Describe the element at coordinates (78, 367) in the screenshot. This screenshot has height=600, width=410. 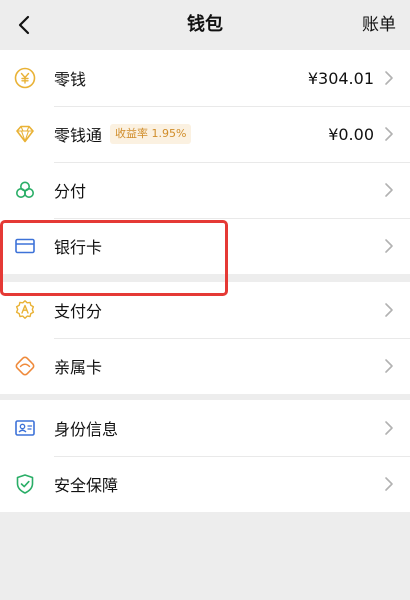
I see `row-label: 亲属卡` at that location.